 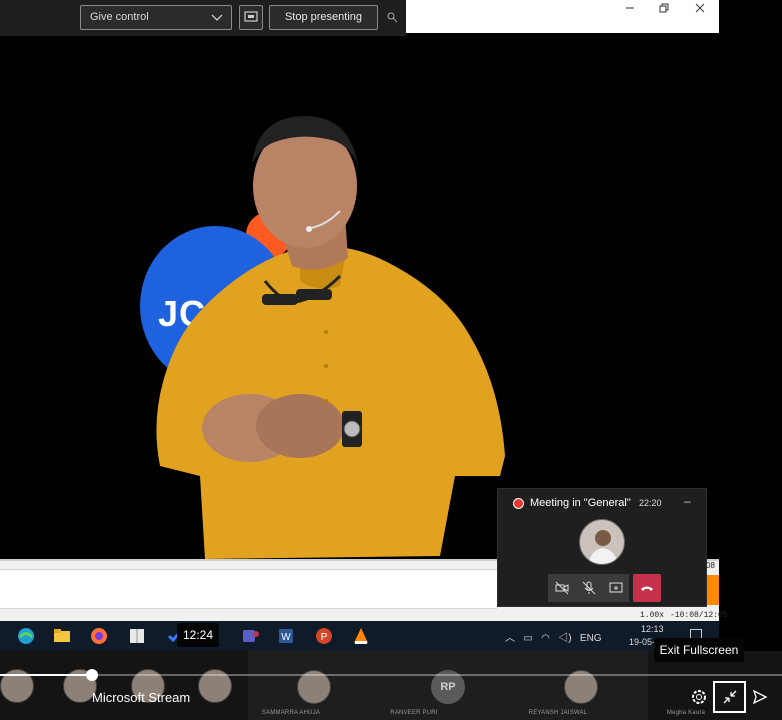 What do you see at coordinates (119, 17) in the screenshot?
I see `give-control-label: Give control` at bounding box center [119, 17].